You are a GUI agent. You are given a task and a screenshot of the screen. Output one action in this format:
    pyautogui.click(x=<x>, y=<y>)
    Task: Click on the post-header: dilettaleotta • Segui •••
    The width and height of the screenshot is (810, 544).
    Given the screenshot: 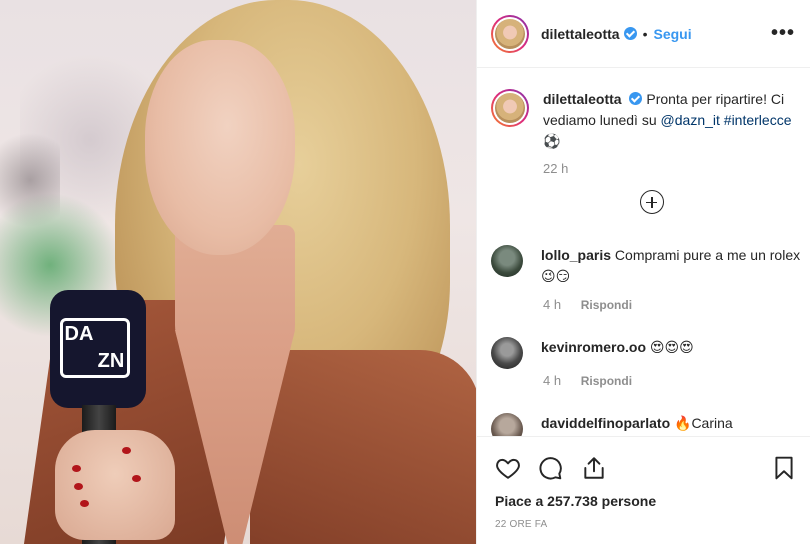 What is the action you would take?
    pyautogui.click(x=643, y=34)
    